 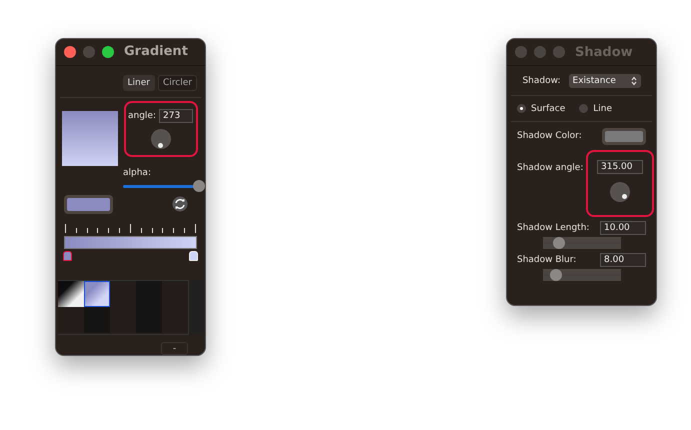 What do you see at coordinates (558, 243) in the screenshot?
I see `shadow-length-slider-thumb` at bounding box center [558, 243].